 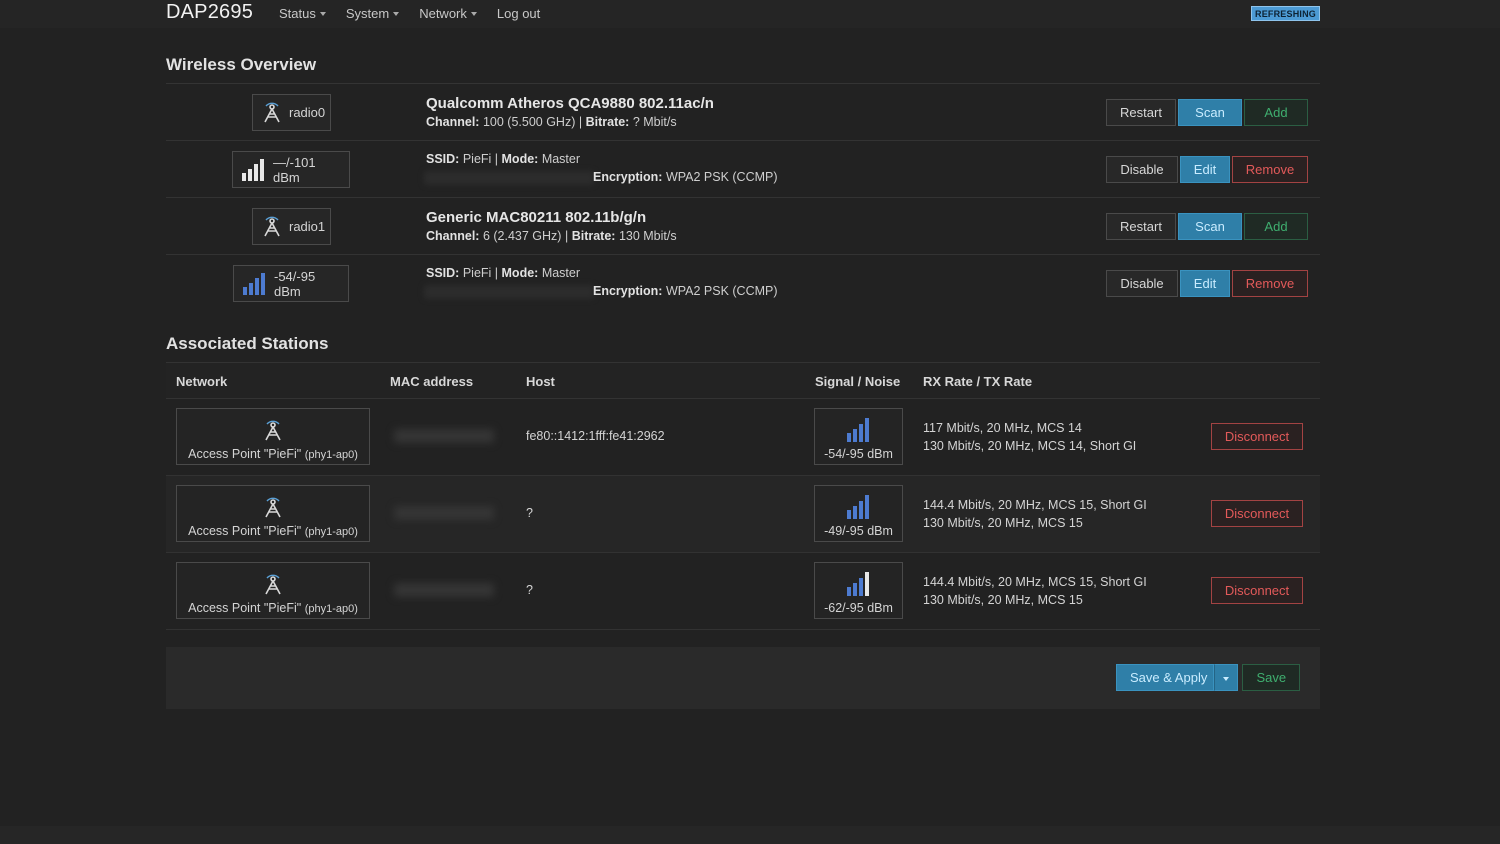 What do you see at coordinates (295, 283) in the screenshot?
I see `signal-badge-label: -54/-95 dBm` at bounding box center [295, 283].